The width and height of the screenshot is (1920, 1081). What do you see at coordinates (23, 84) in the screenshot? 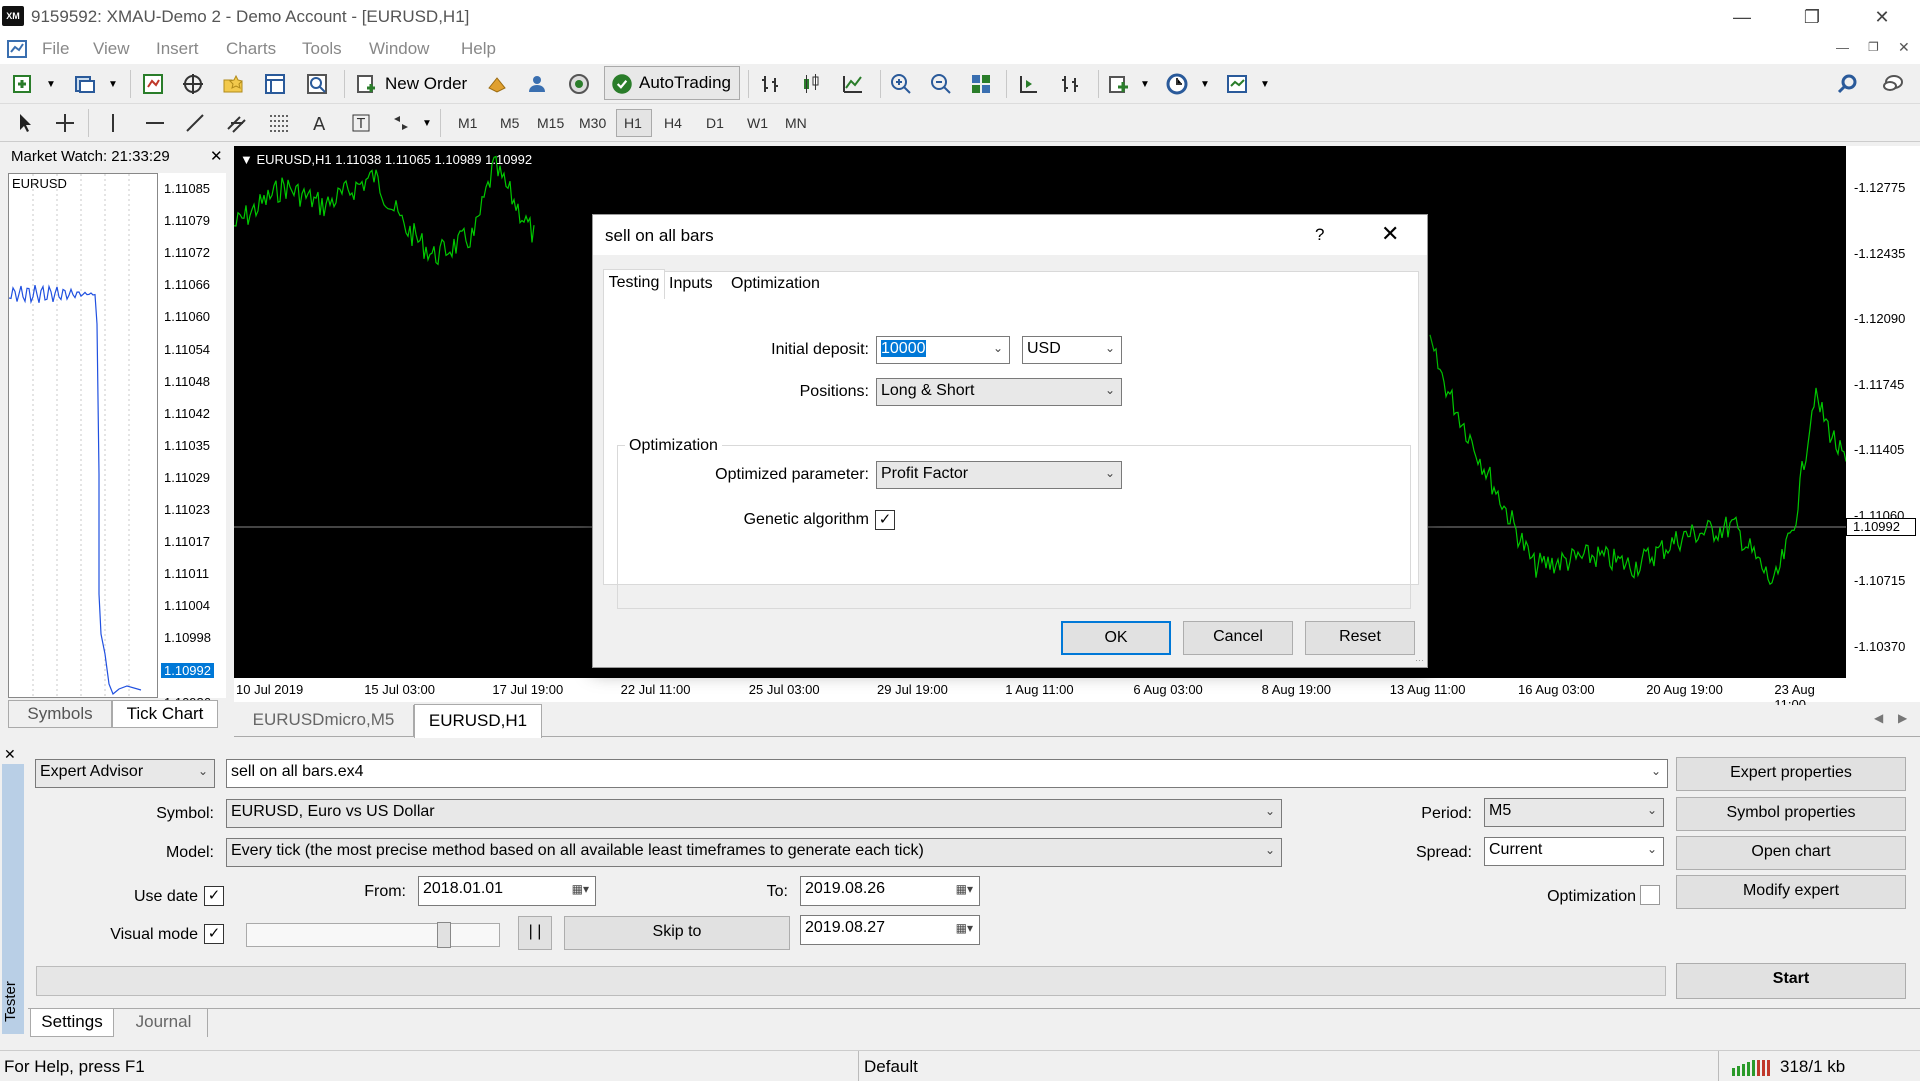
I see `new-chart-icon` at bounding box center [23, 84].